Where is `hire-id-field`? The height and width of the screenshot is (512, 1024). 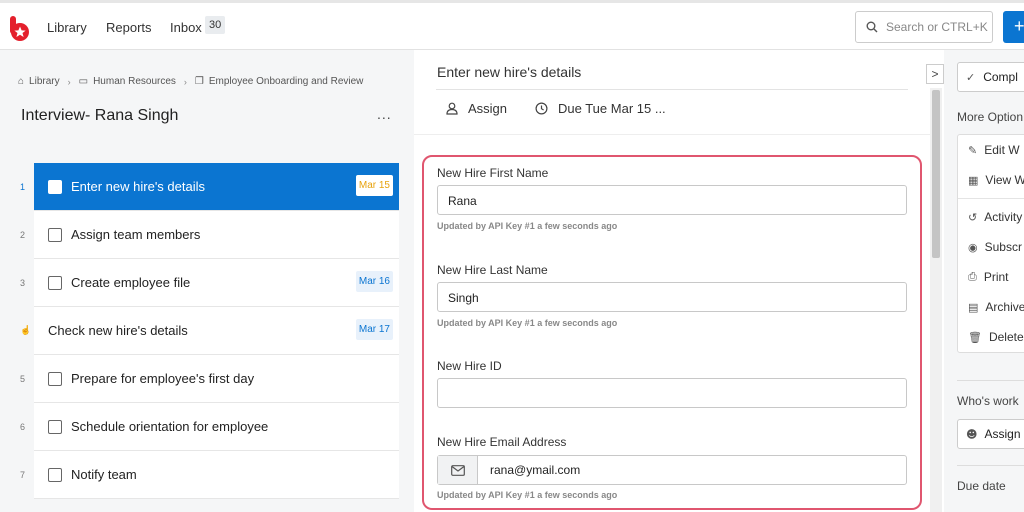
hire-id-field is located at coordinates (672, 393).